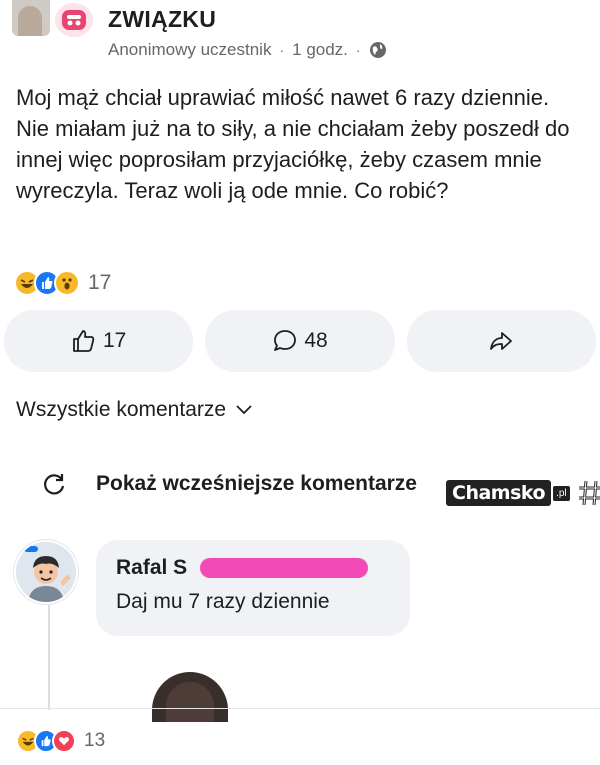 The image size is (600, 765). I want to click on comment-reactions-summary: 13, so click(60, 741).